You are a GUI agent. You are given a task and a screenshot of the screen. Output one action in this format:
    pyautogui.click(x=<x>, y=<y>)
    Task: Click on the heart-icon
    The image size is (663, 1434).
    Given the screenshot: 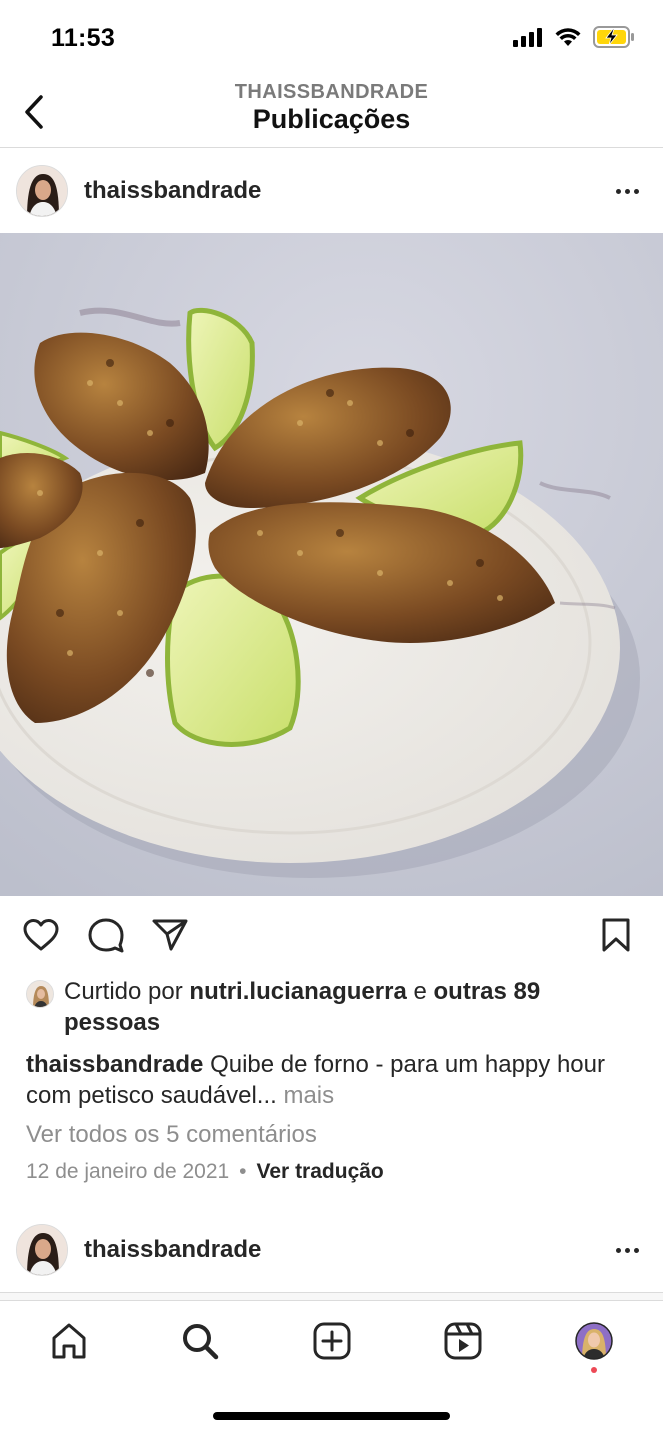 What is the action you would take?
    pyautogui.click(x=41, y=935)
    